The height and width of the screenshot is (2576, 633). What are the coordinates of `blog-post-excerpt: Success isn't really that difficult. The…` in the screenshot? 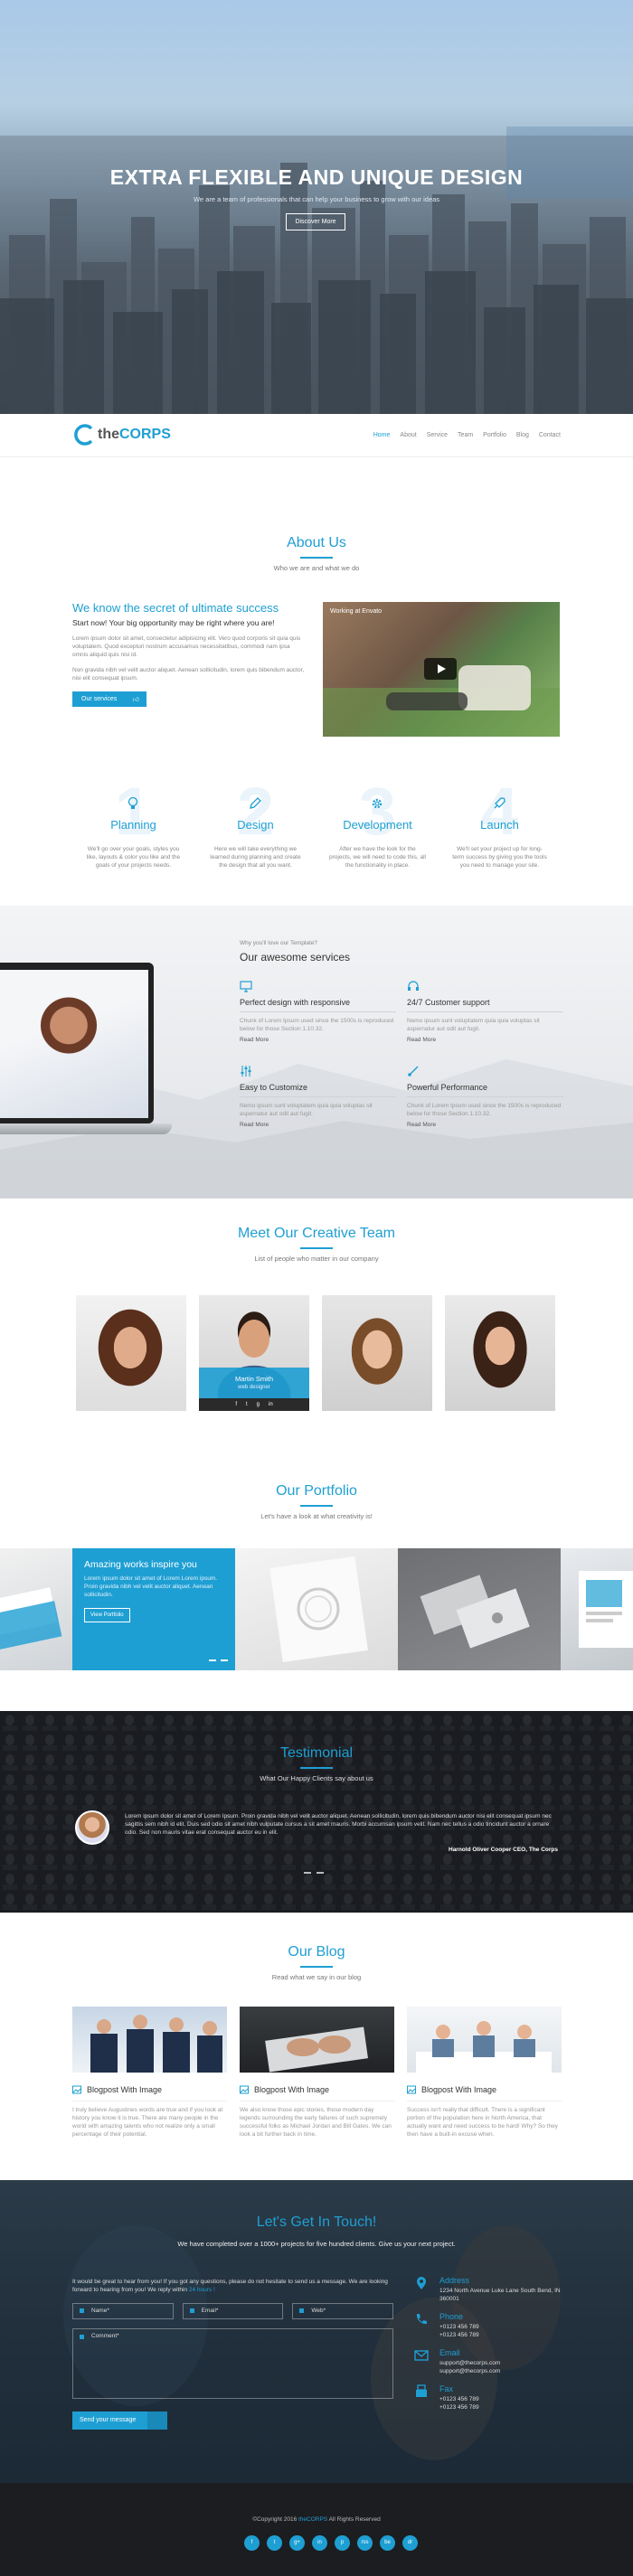 It's located at (484, 2120).